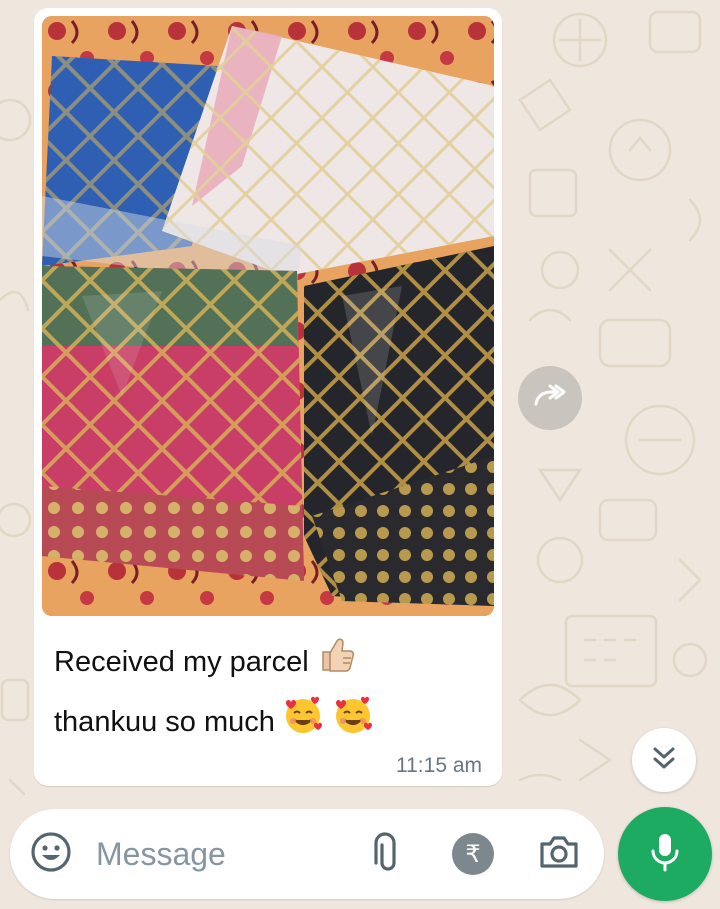 The width and height of the screenshot is (720, 909). What do you see at coordinates (336, 663) in the screenshot?
I see `thumbs-up-emoji-icon` at bounding box center [336, 663].